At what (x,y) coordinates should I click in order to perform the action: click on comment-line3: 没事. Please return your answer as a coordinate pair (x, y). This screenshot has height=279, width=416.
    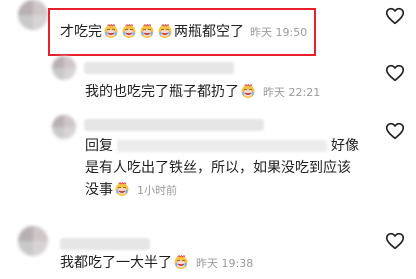
    Looking at the image, I should click on (99, 190).